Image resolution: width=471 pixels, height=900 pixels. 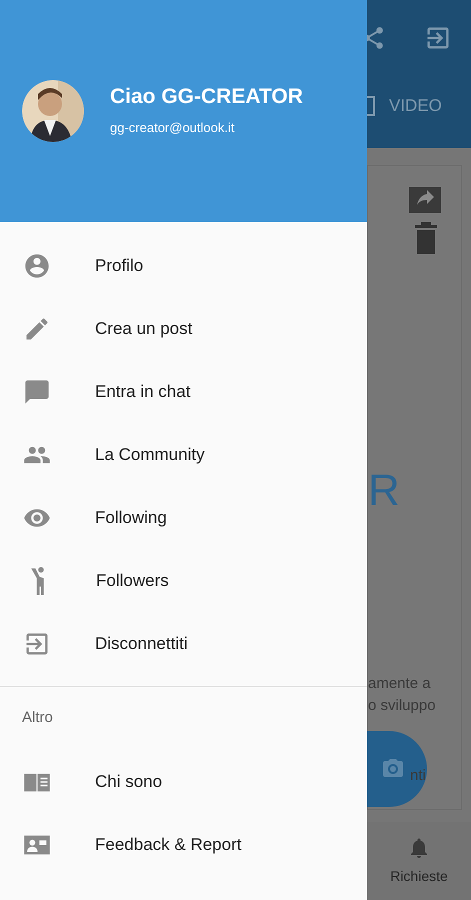 I want to click on forward-icon, so click(x=425, y=200).